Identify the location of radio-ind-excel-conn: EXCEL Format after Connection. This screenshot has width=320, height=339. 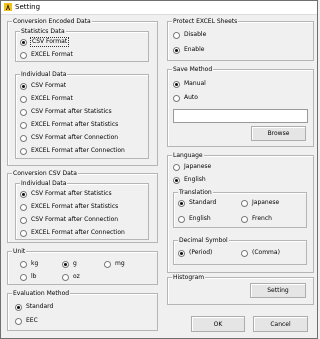
(72, 151).